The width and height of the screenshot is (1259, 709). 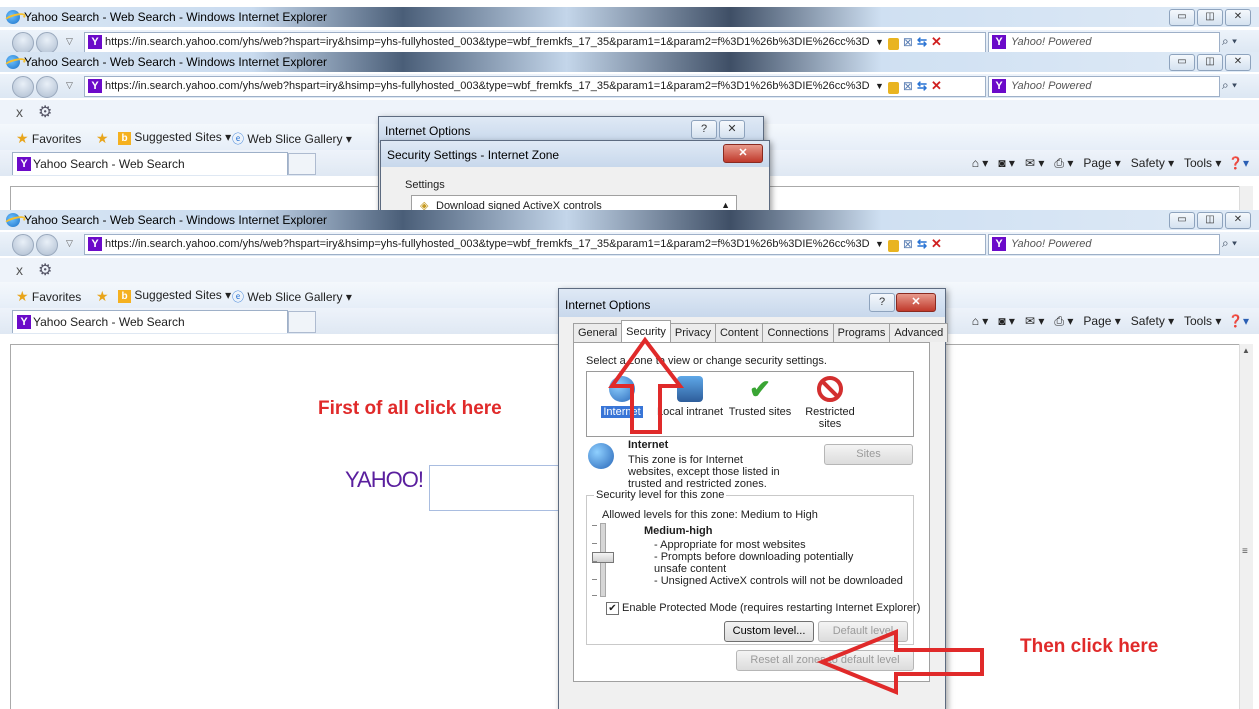 I want to click on add-favorites-icon: ★, so click(x=102, y=138).